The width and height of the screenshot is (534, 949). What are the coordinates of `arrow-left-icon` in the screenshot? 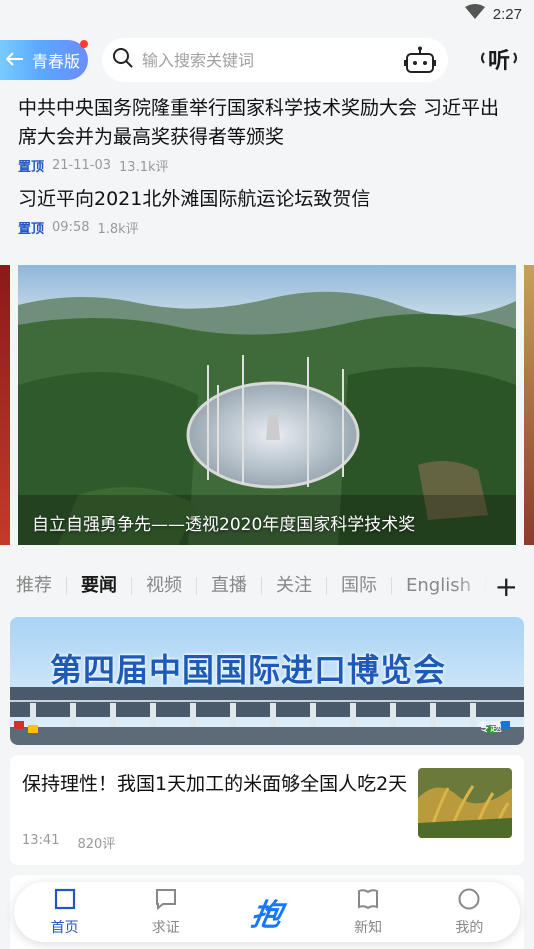 It's located at (14, 60).